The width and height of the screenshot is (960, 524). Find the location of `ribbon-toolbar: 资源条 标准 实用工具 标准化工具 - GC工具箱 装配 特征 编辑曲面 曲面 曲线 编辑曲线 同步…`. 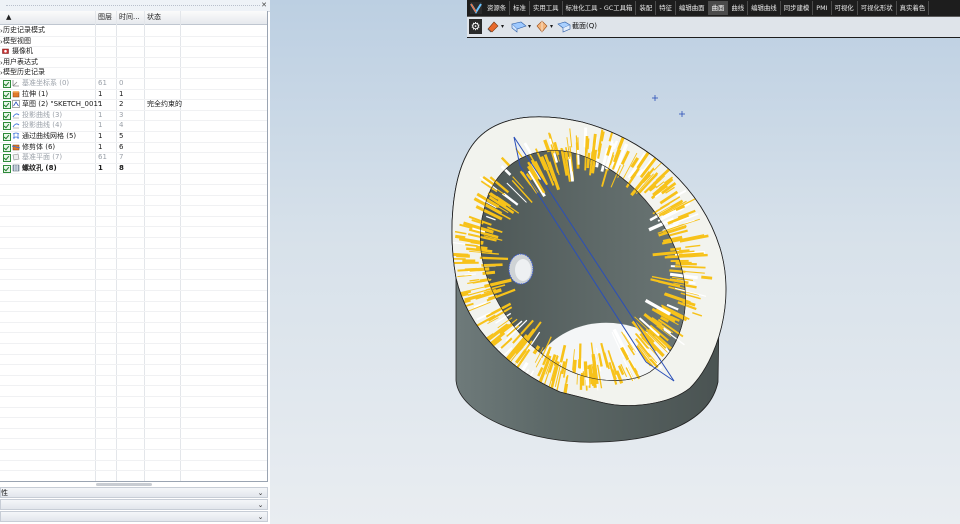

ribbon-toolbar: 资源条 标准 实用工具 标准化工具 - GC工具箱 装配 特征 编辑曲面 曲面 曲线 编辑曲线 同步… is located at coordinates (713, 19).